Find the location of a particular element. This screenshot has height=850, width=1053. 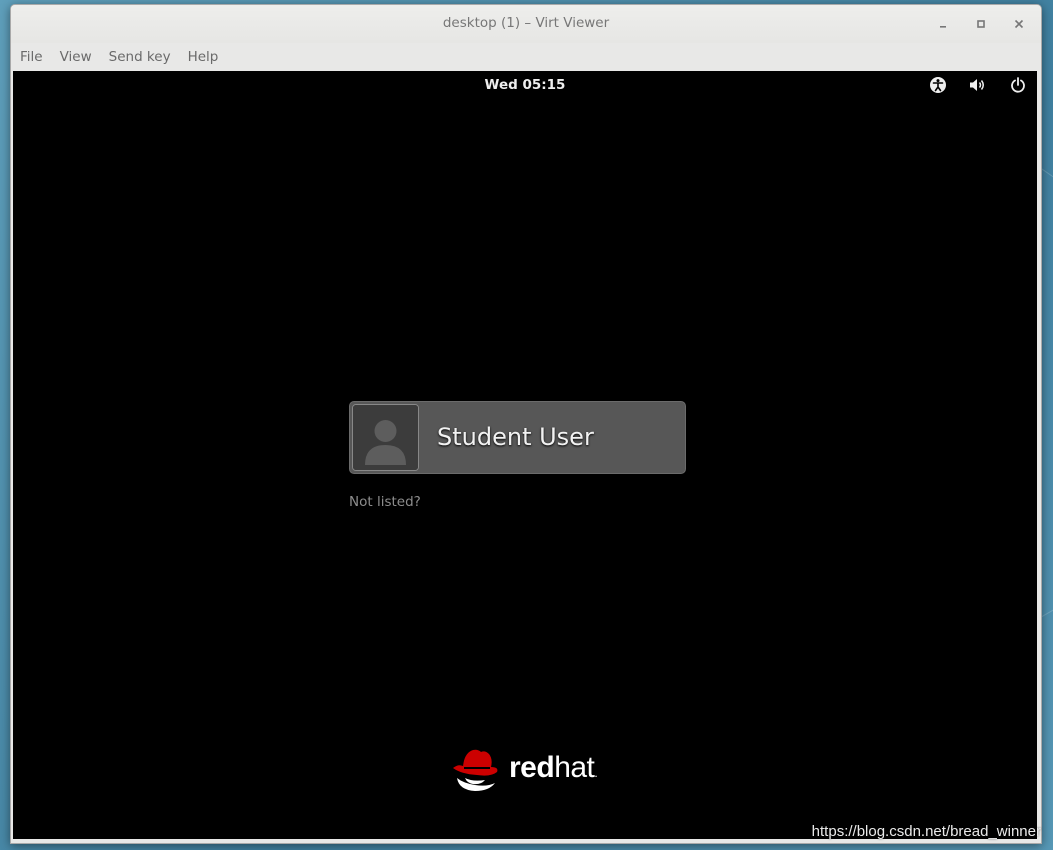

user-avatar-icon is located at coordinates (385, 437).